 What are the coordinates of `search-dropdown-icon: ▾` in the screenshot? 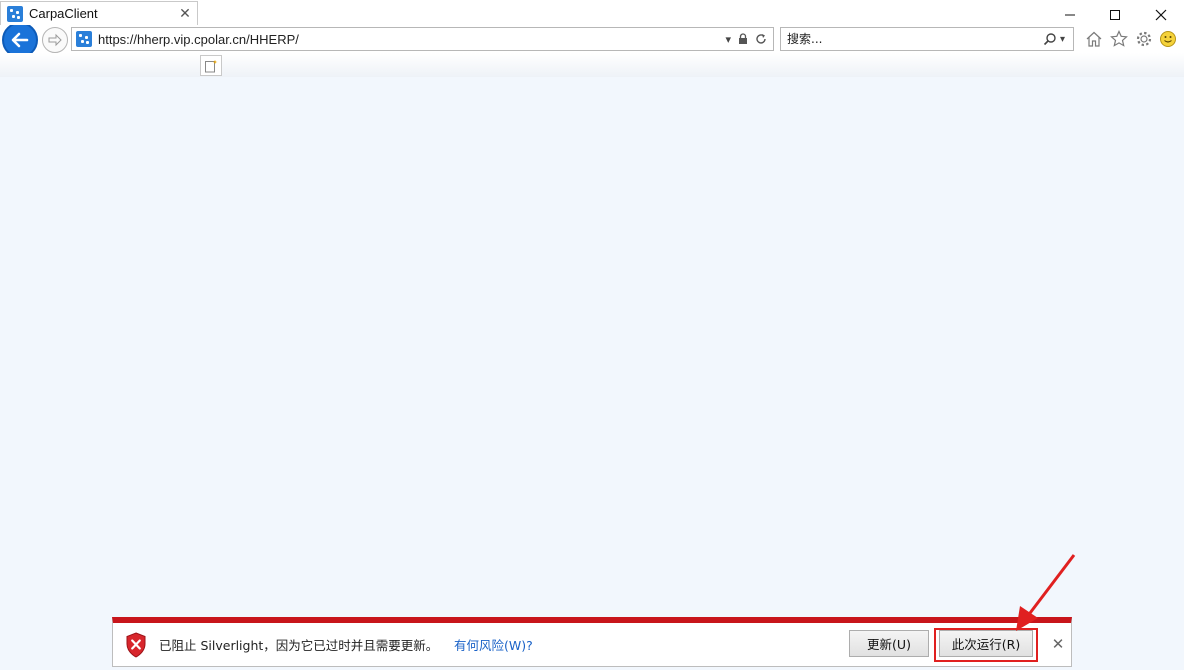 It's located at (1062, 39).